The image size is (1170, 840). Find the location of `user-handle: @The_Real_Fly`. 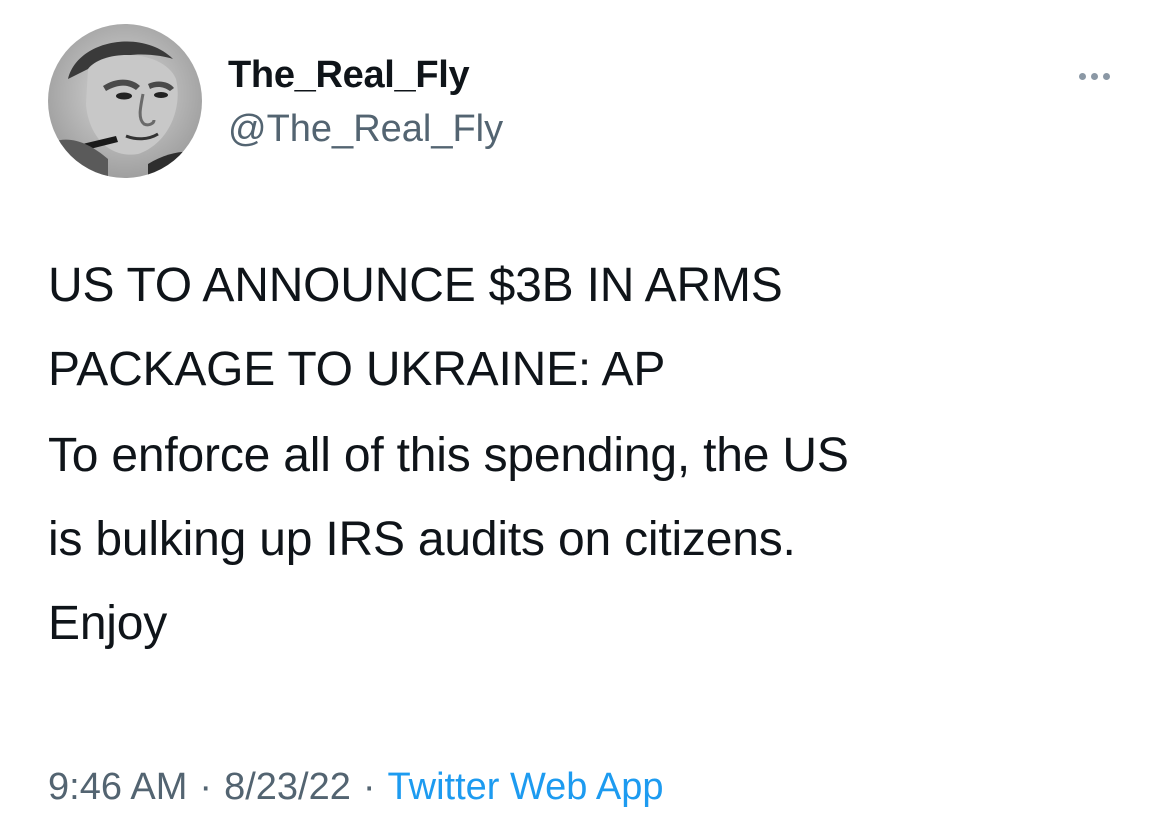

user-handle: @The_Real_Fly is located at coordinates (365, 129).